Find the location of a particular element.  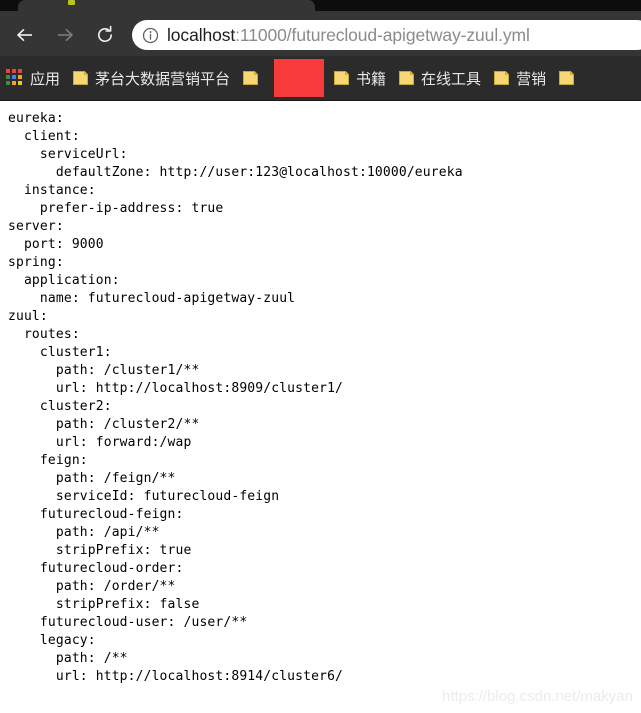

bookmark-item-online-tools: 在线工具 is located at coordinates (439, 78).